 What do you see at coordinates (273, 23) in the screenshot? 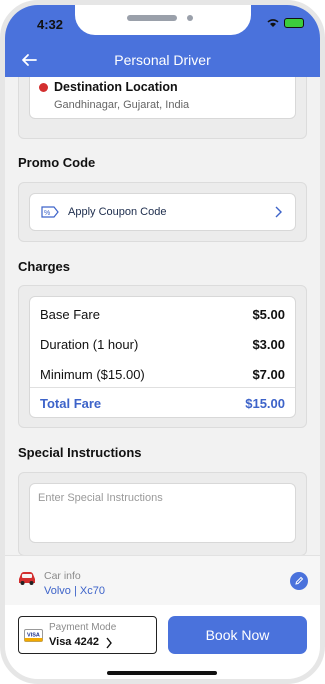
I see `wifi-icon` at bounding box center [273, 23].